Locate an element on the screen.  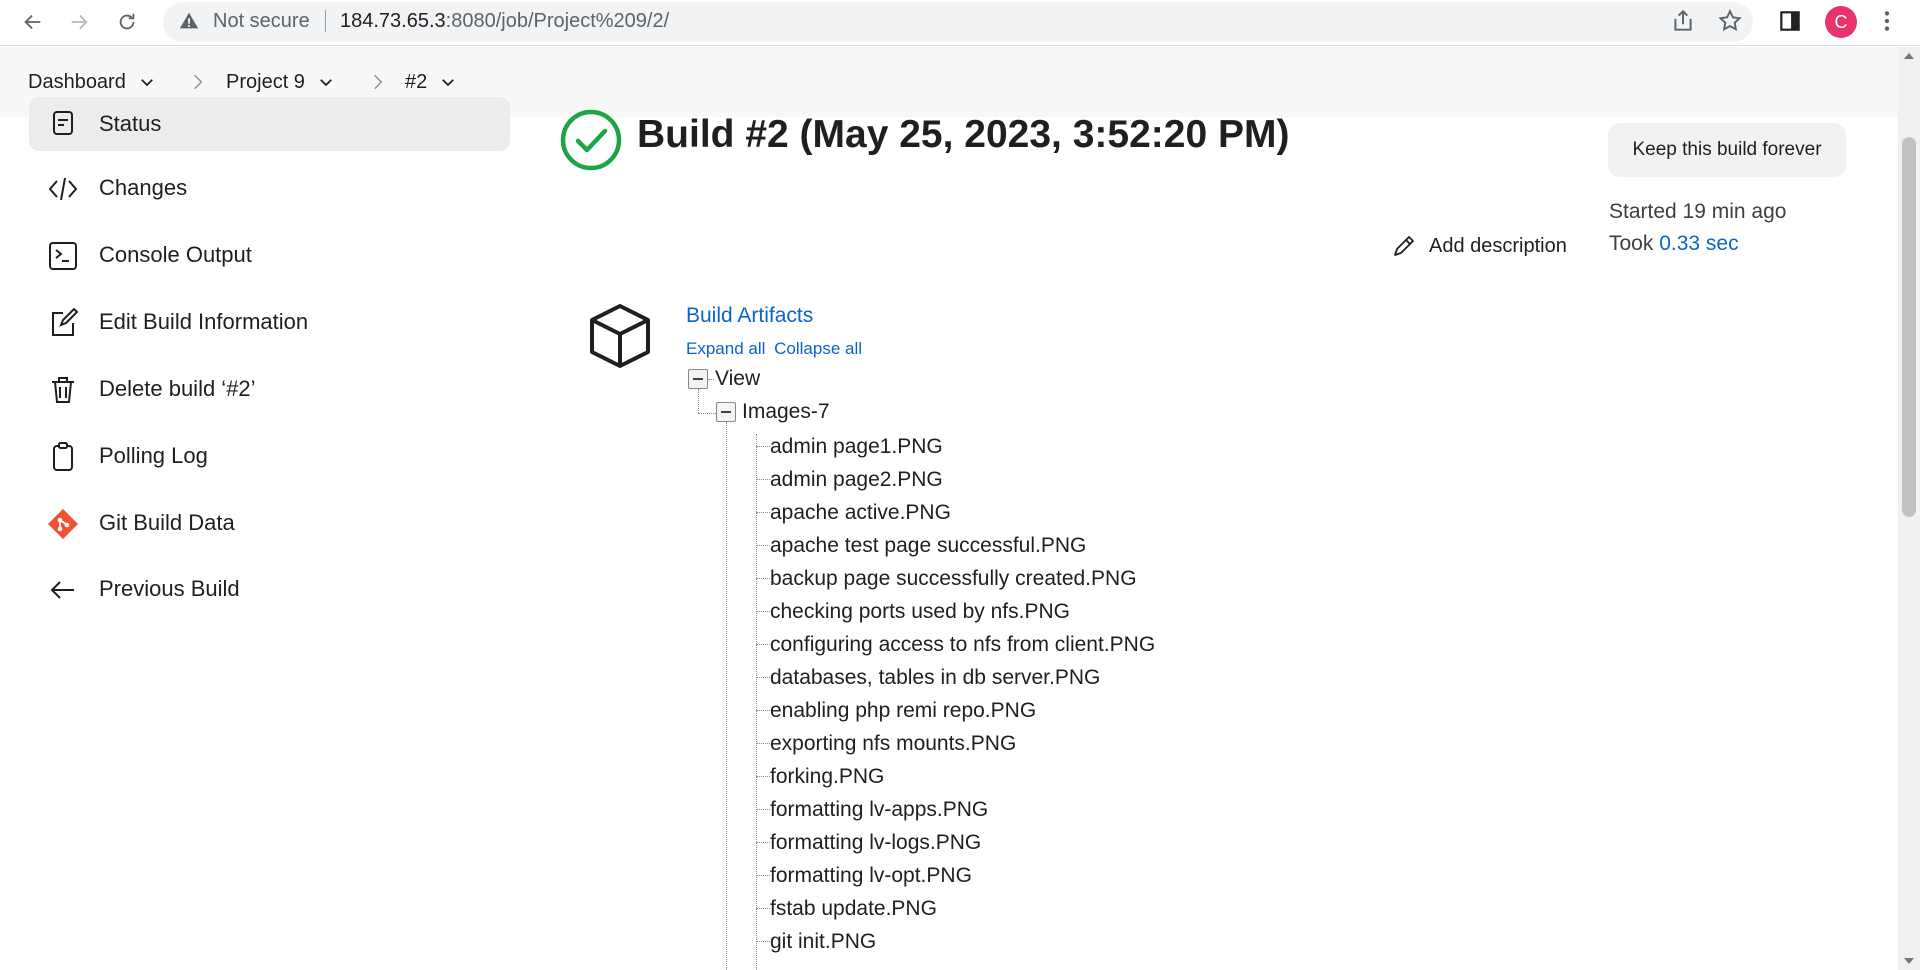
artifact-file-row: admin page2.PNG is located at coordinates (849, 479).